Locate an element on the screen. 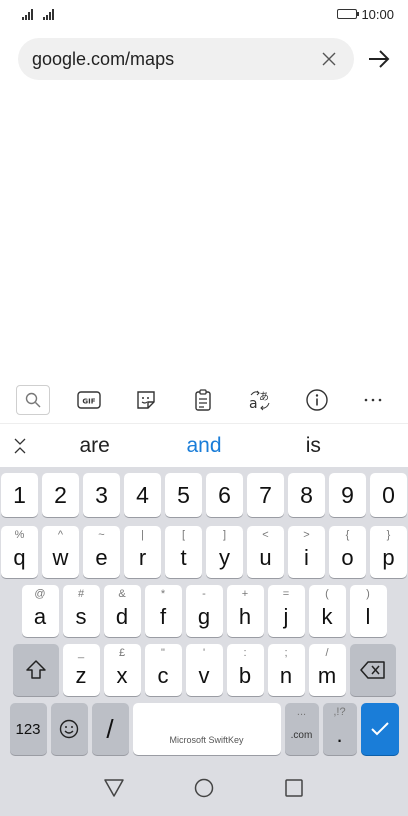  clipboard-icon is located at coordinates (203, 400).